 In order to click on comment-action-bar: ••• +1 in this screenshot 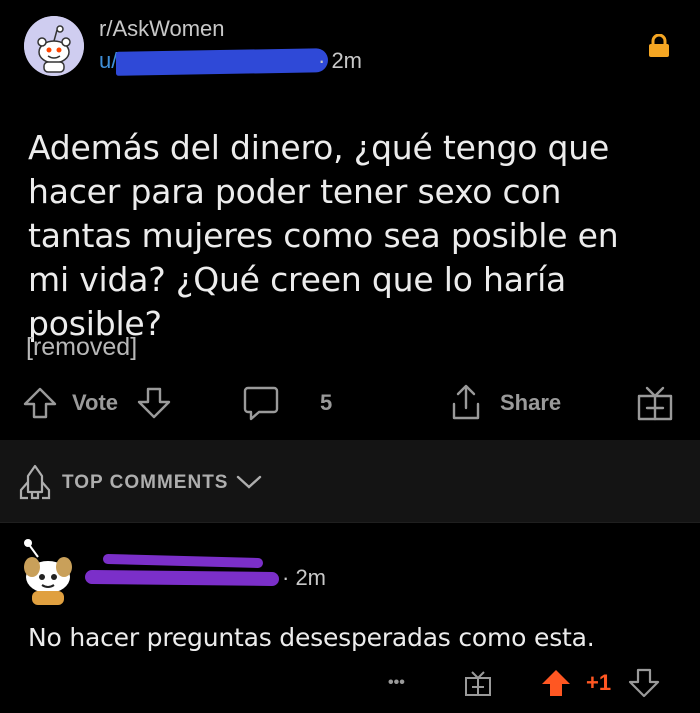, I will do `click(350, 683)`.